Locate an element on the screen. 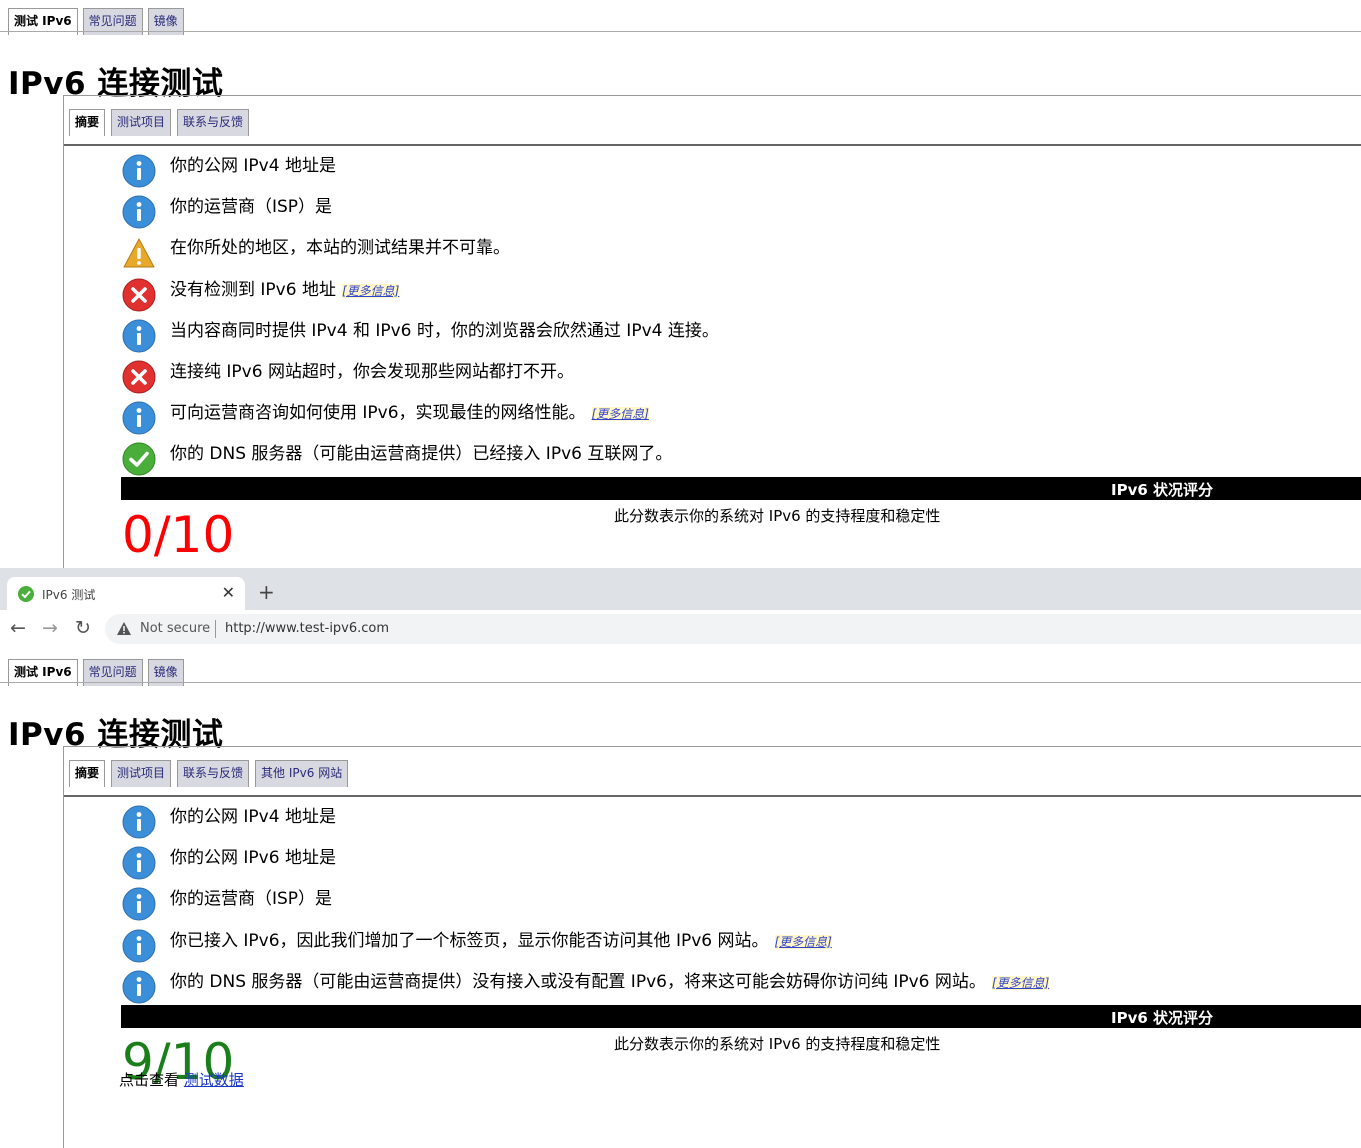 The width and height of the screenshot is (1361, 1148). result-message: 你的 DNS 服务器（可能由运营商提供）已经接入 IPv6 互联网了。 is located at coordinates (421, 454).